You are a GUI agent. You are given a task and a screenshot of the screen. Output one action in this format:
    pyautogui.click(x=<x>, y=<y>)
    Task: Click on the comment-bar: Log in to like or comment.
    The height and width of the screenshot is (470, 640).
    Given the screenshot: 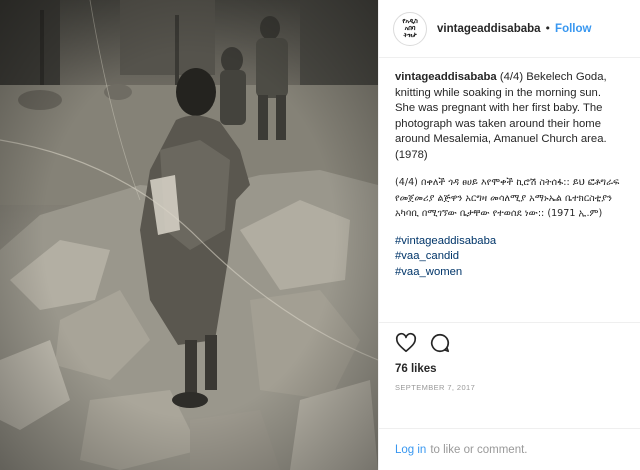 What is the action you would take?
    pyautogui.click(x=509, y=449)
    